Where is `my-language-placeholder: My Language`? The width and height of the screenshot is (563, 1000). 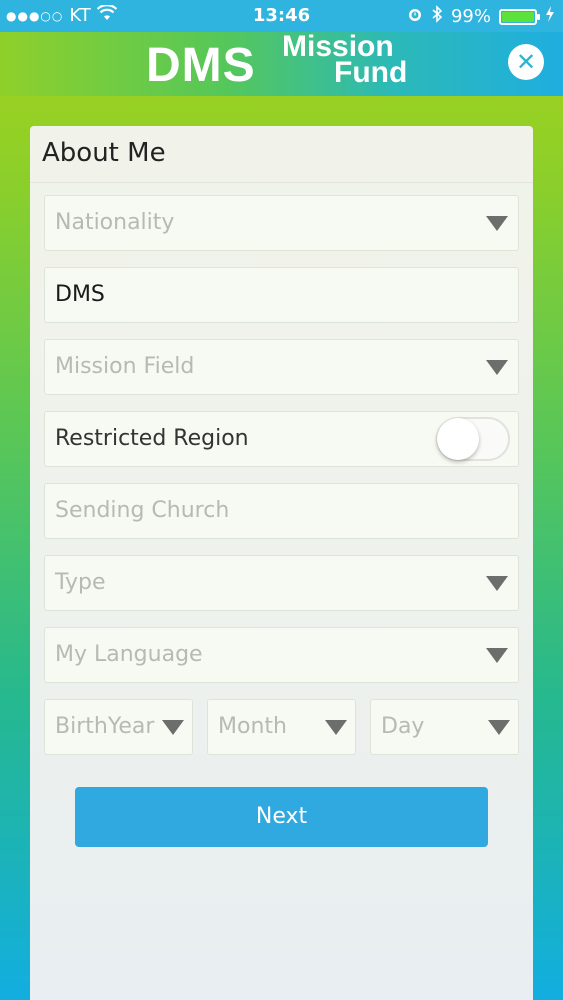 my-language-placeholder: My Language is located at coordinates (129, 654).